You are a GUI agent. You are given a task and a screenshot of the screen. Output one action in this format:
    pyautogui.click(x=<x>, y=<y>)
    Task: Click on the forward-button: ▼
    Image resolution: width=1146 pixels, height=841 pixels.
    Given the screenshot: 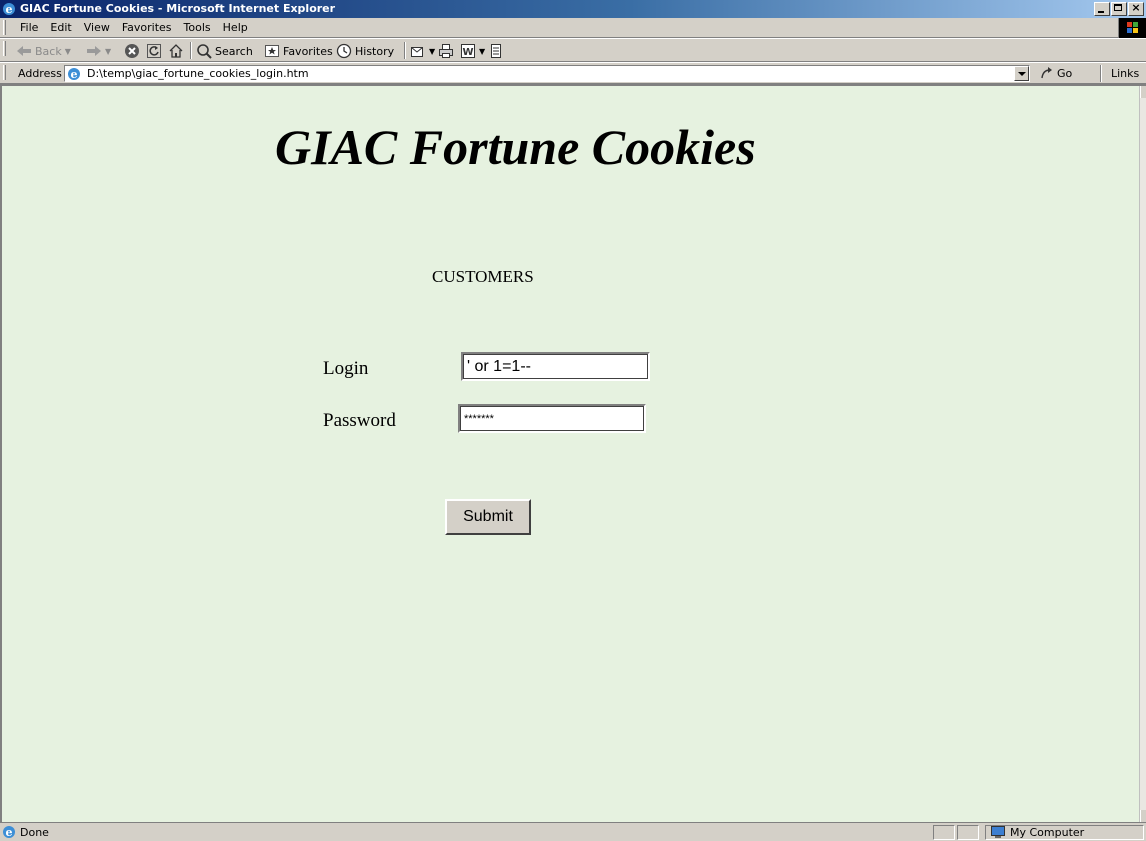 What is the action you would take?
    pyautogui.click(x=98, y=51)
    